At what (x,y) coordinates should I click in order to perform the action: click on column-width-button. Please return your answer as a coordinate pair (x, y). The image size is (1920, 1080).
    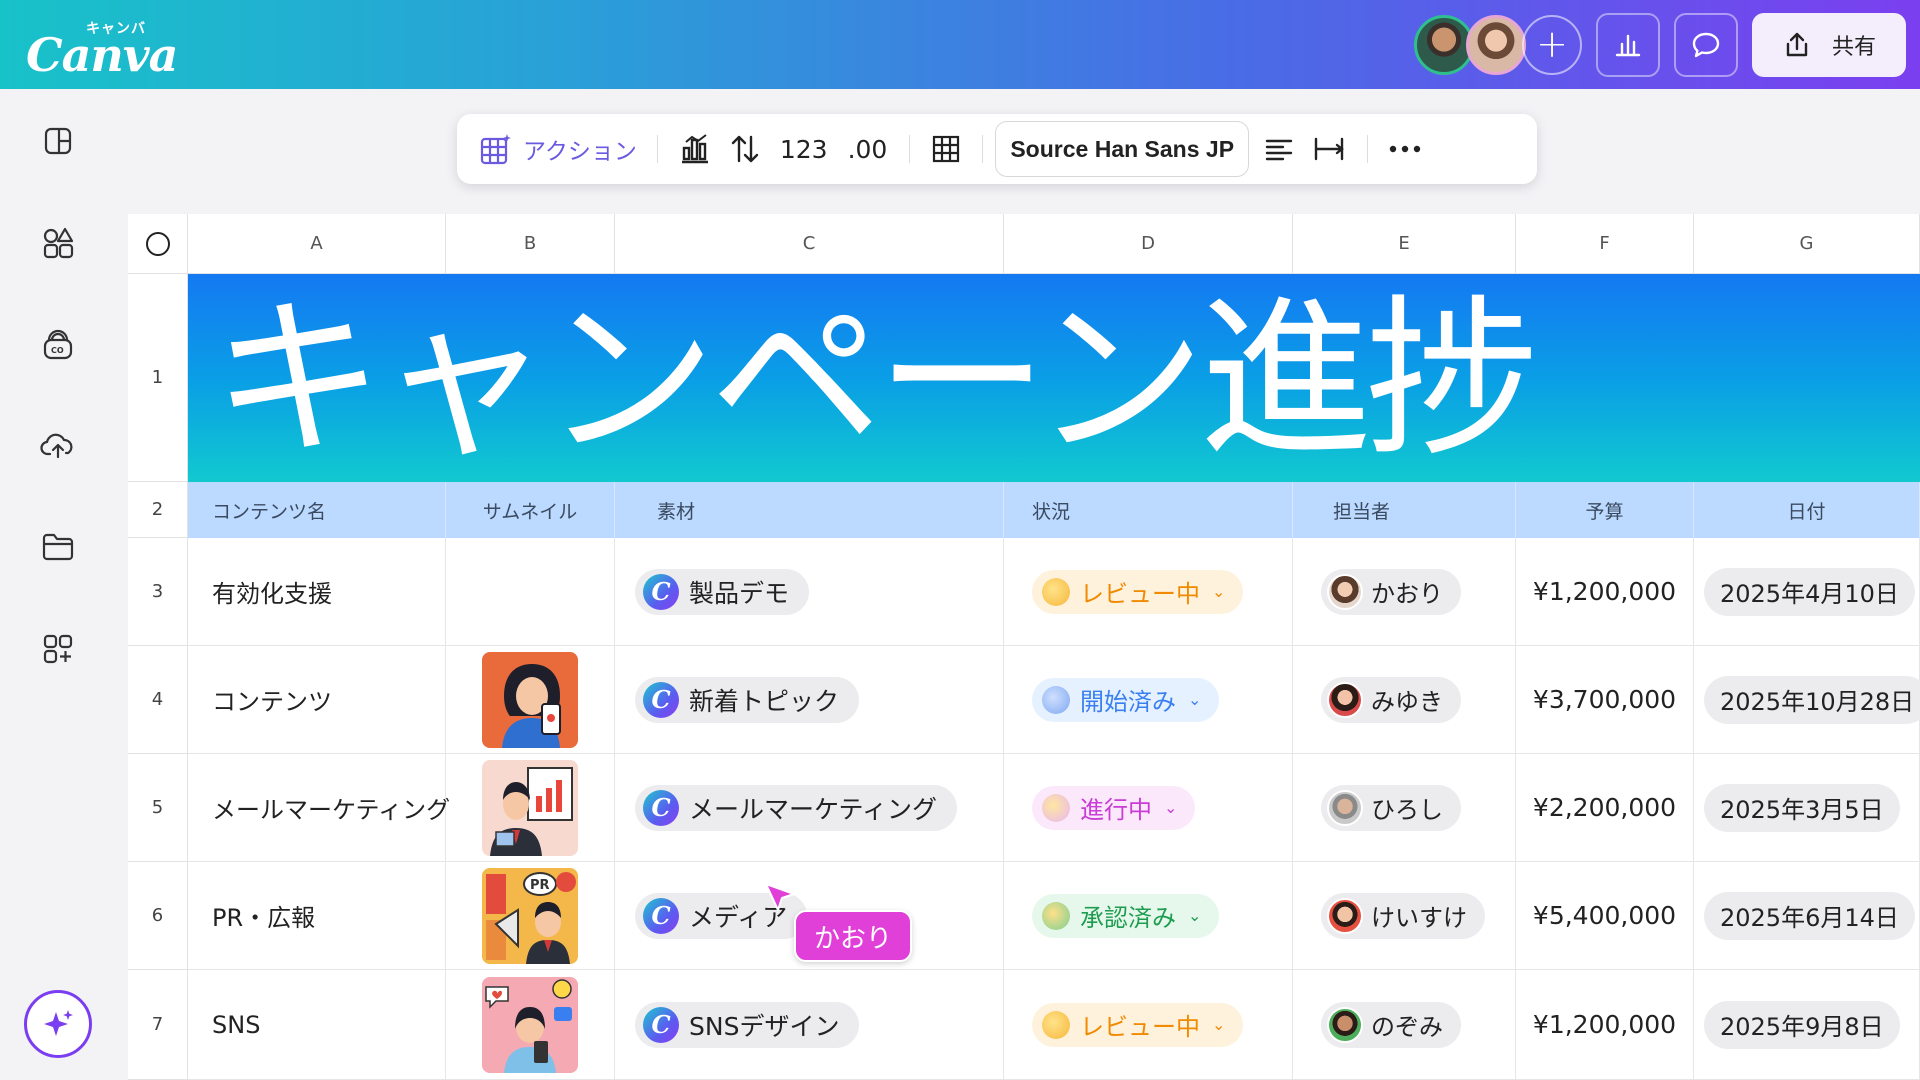
    Looking at the image, I should click on (1329, 149).